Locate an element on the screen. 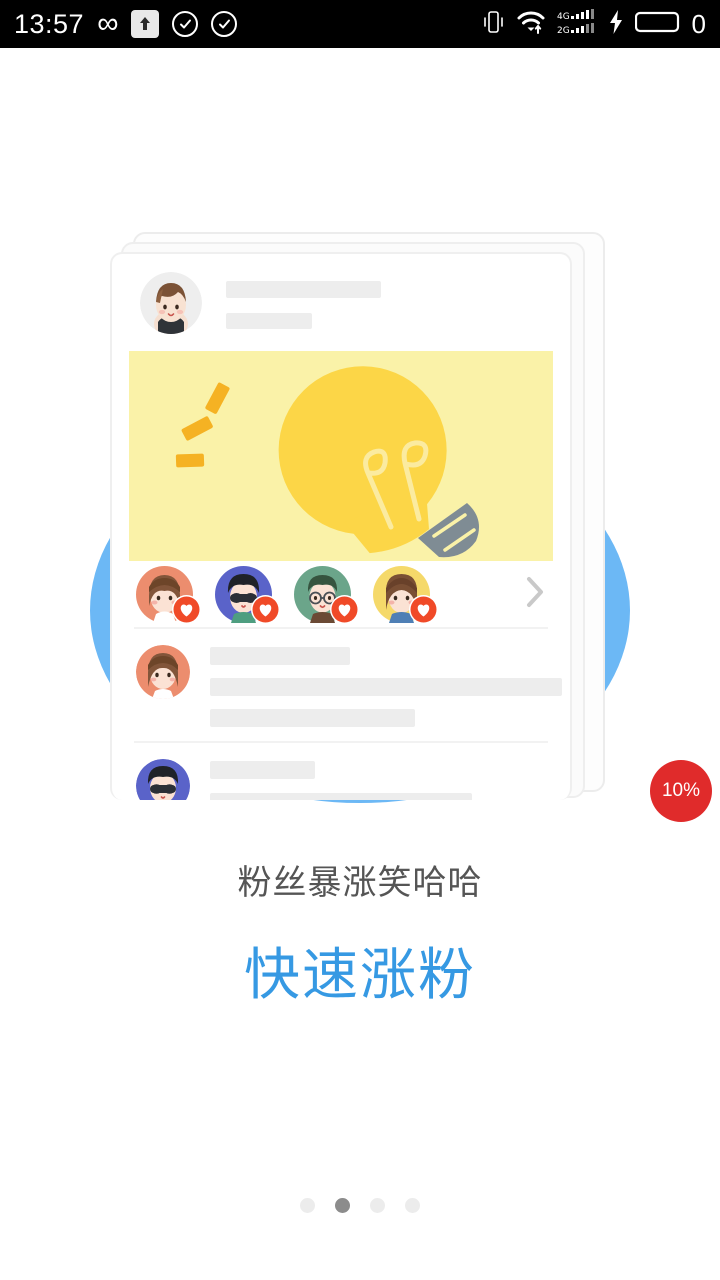  caption-block: 粉丝暴涨笑哈哈 快速涨粉 is located at coordinates (360, 933).